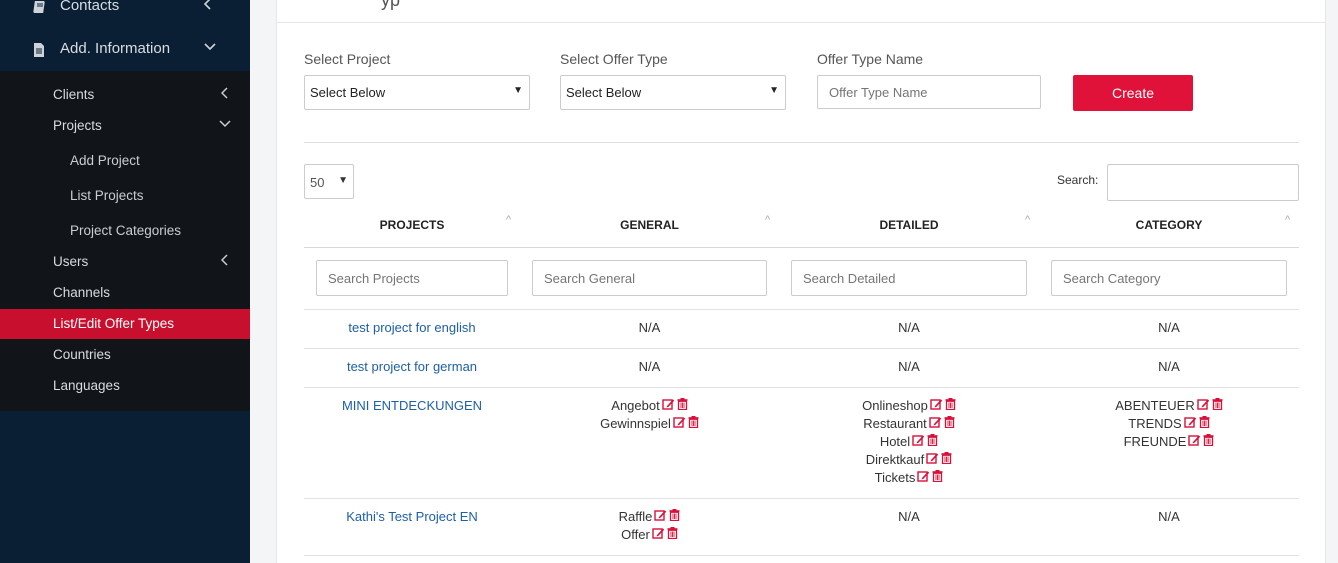 The height and width of the screenshot is (563, 1338). What do you see at coordinates (801, 142) in the screenshot?
I see `form-divider` at bounding box center [801, 142].